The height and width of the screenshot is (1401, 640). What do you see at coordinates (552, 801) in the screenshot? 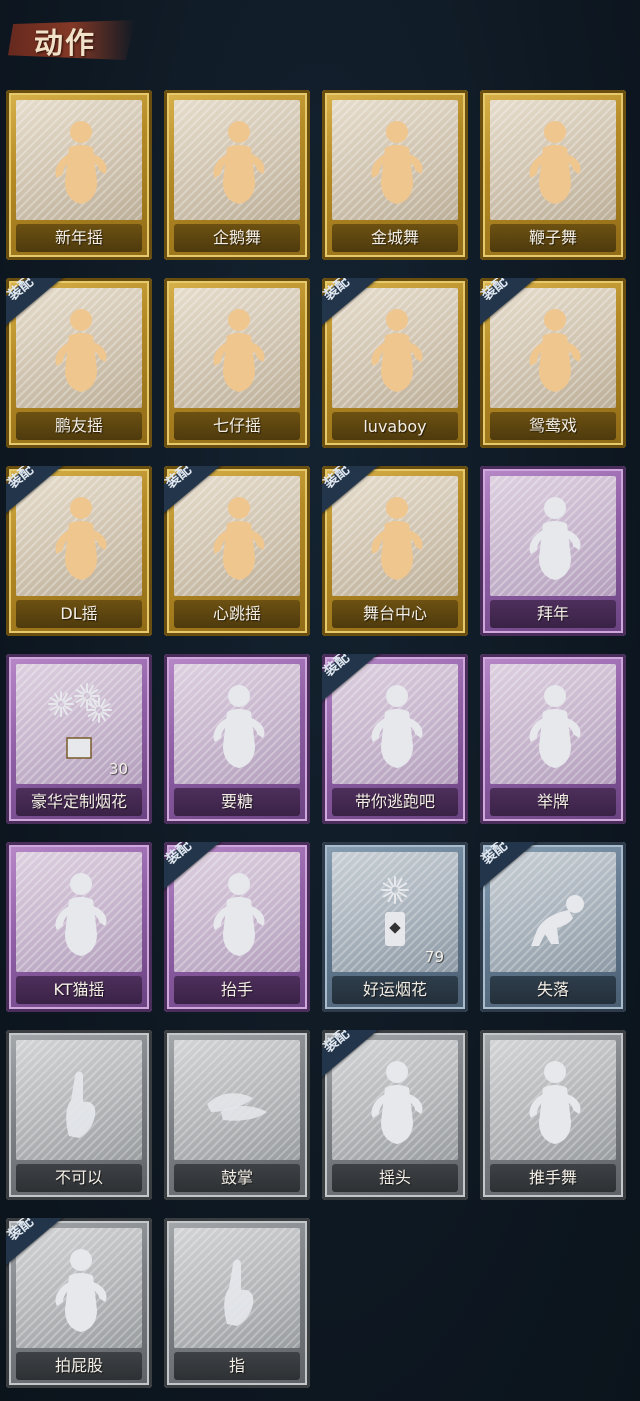
I see `emote-name: 举牌` at bounding box center [552, 801].